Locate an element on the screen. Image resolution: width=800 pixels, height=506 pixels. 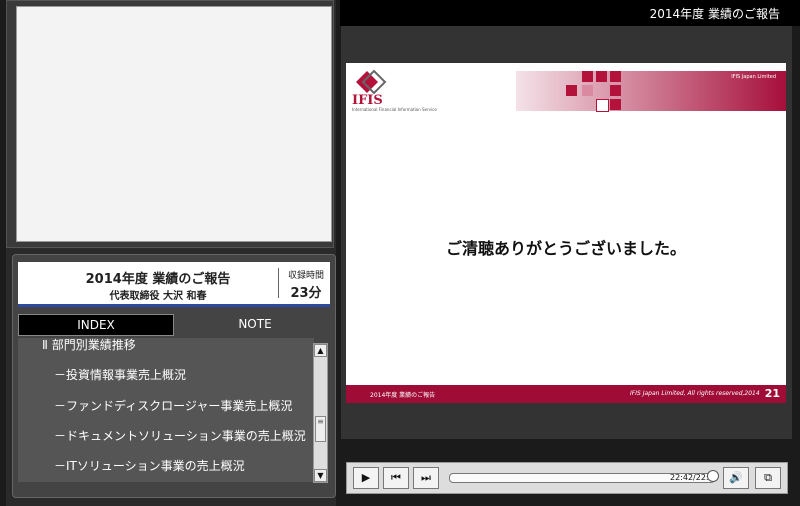
previous-icon: ⏮ is located at coordinates (396, 478).